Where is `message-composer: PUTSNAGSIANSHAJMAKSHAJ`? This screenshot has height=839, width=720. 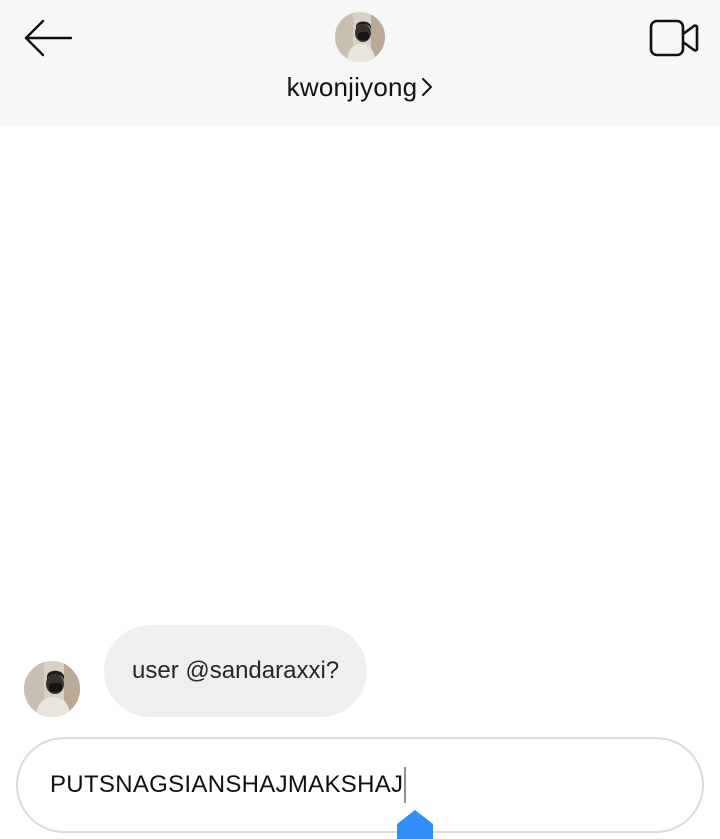 message-composer: PUTSNAGSIANSHAJMAKSHAJ is located at coordinates (360, 785).